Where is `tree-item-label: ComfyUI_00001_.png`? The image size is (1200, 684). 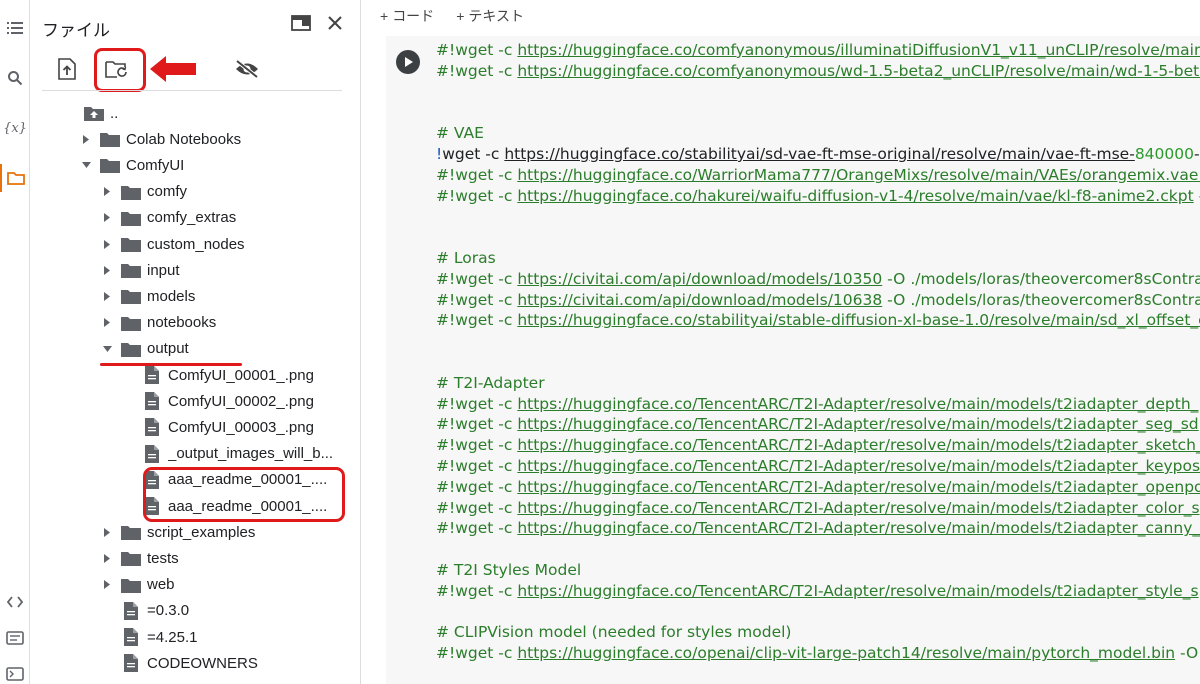 tree-item-label: ComfyUI_00001_.png is located at coordinates (241, 375).